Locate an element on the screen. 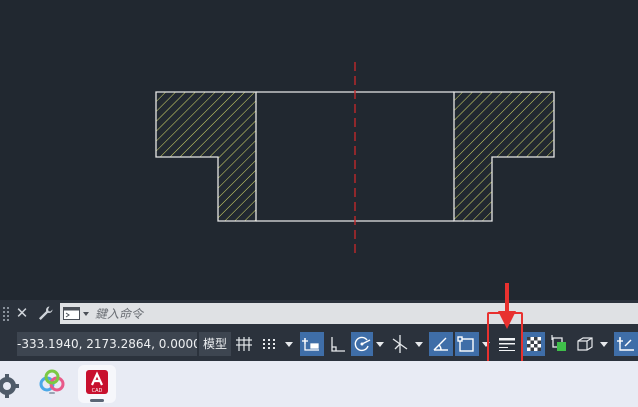 The image size is (638, 407). grid-display-icon is located at coordinates (245, 344).